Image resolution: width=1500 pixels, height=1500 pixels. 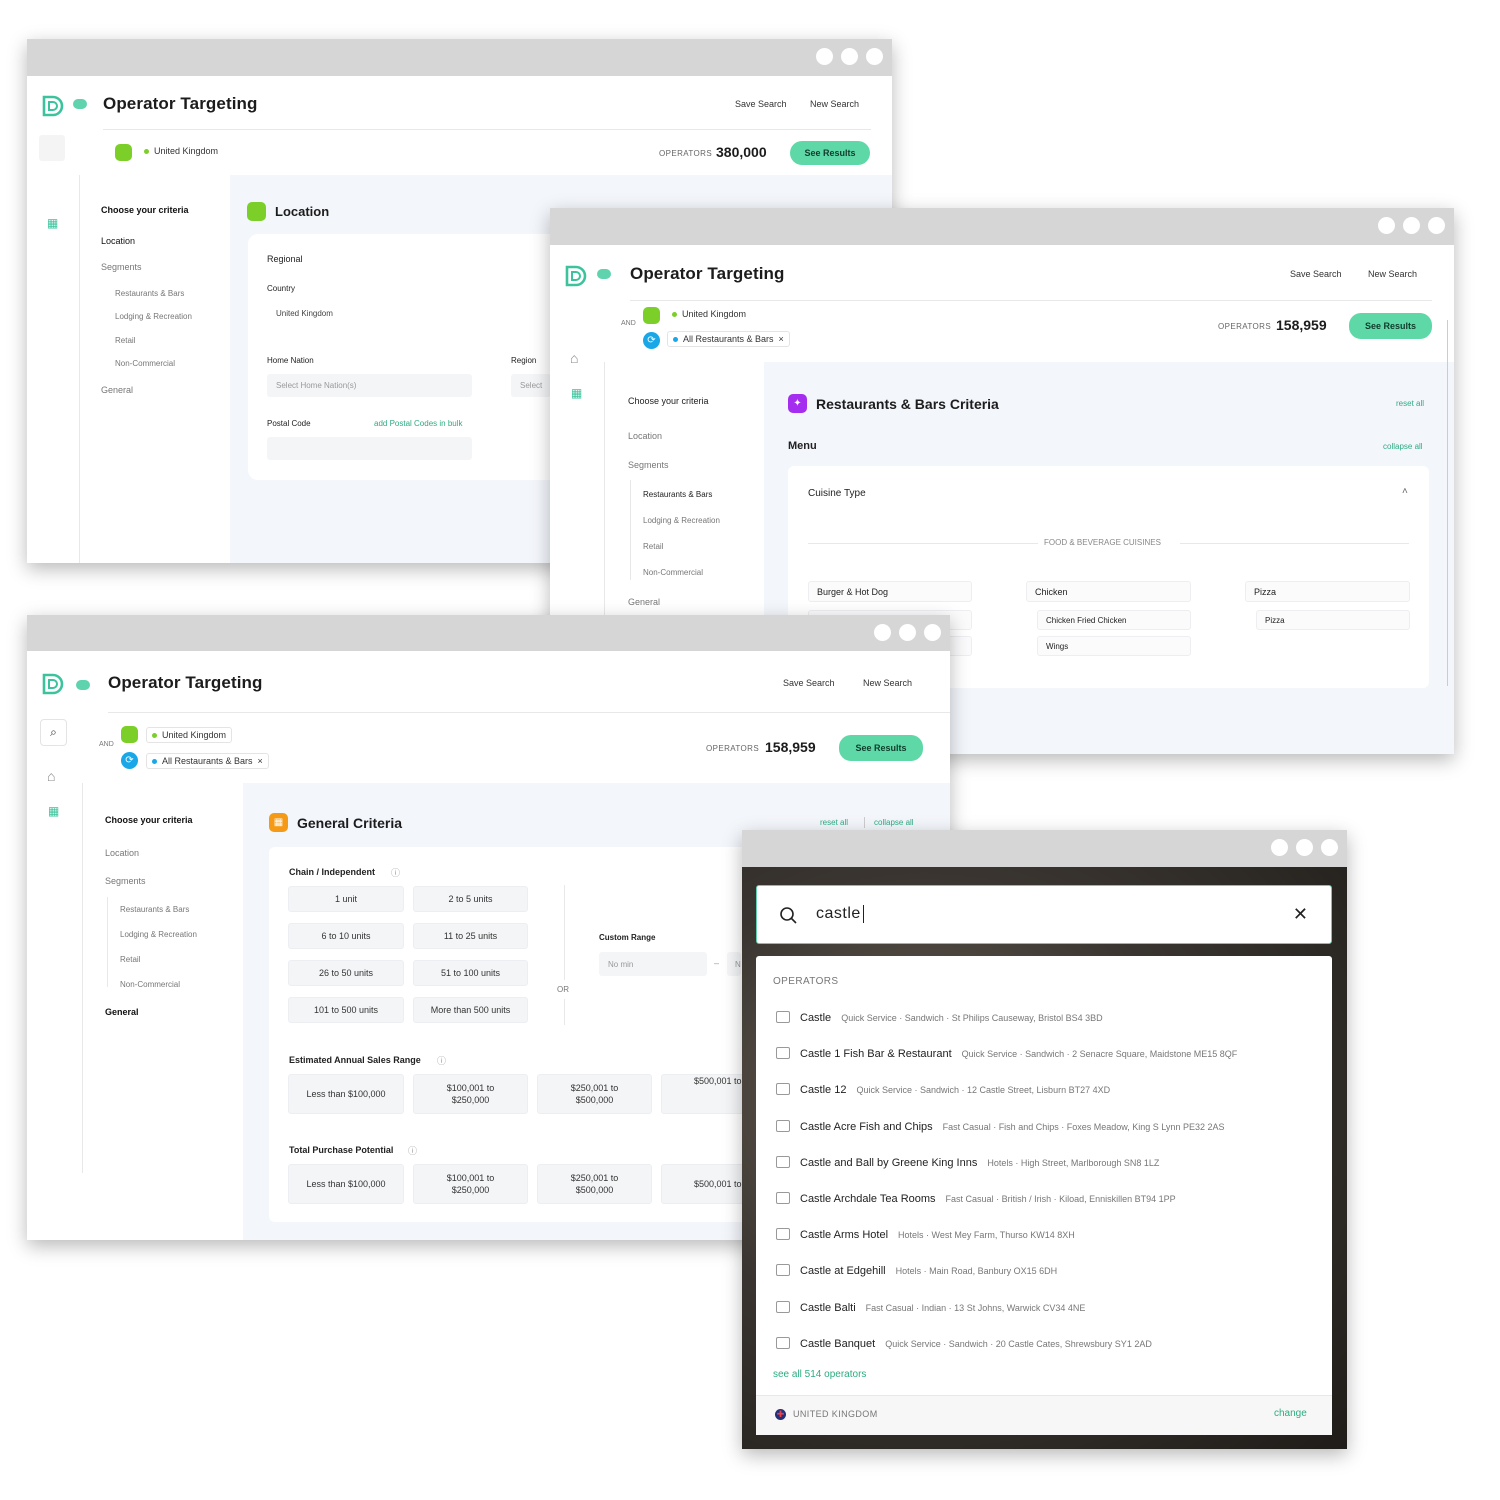 I want to click on chain-info-icon: ⓘ, so click(x=395, y=872).